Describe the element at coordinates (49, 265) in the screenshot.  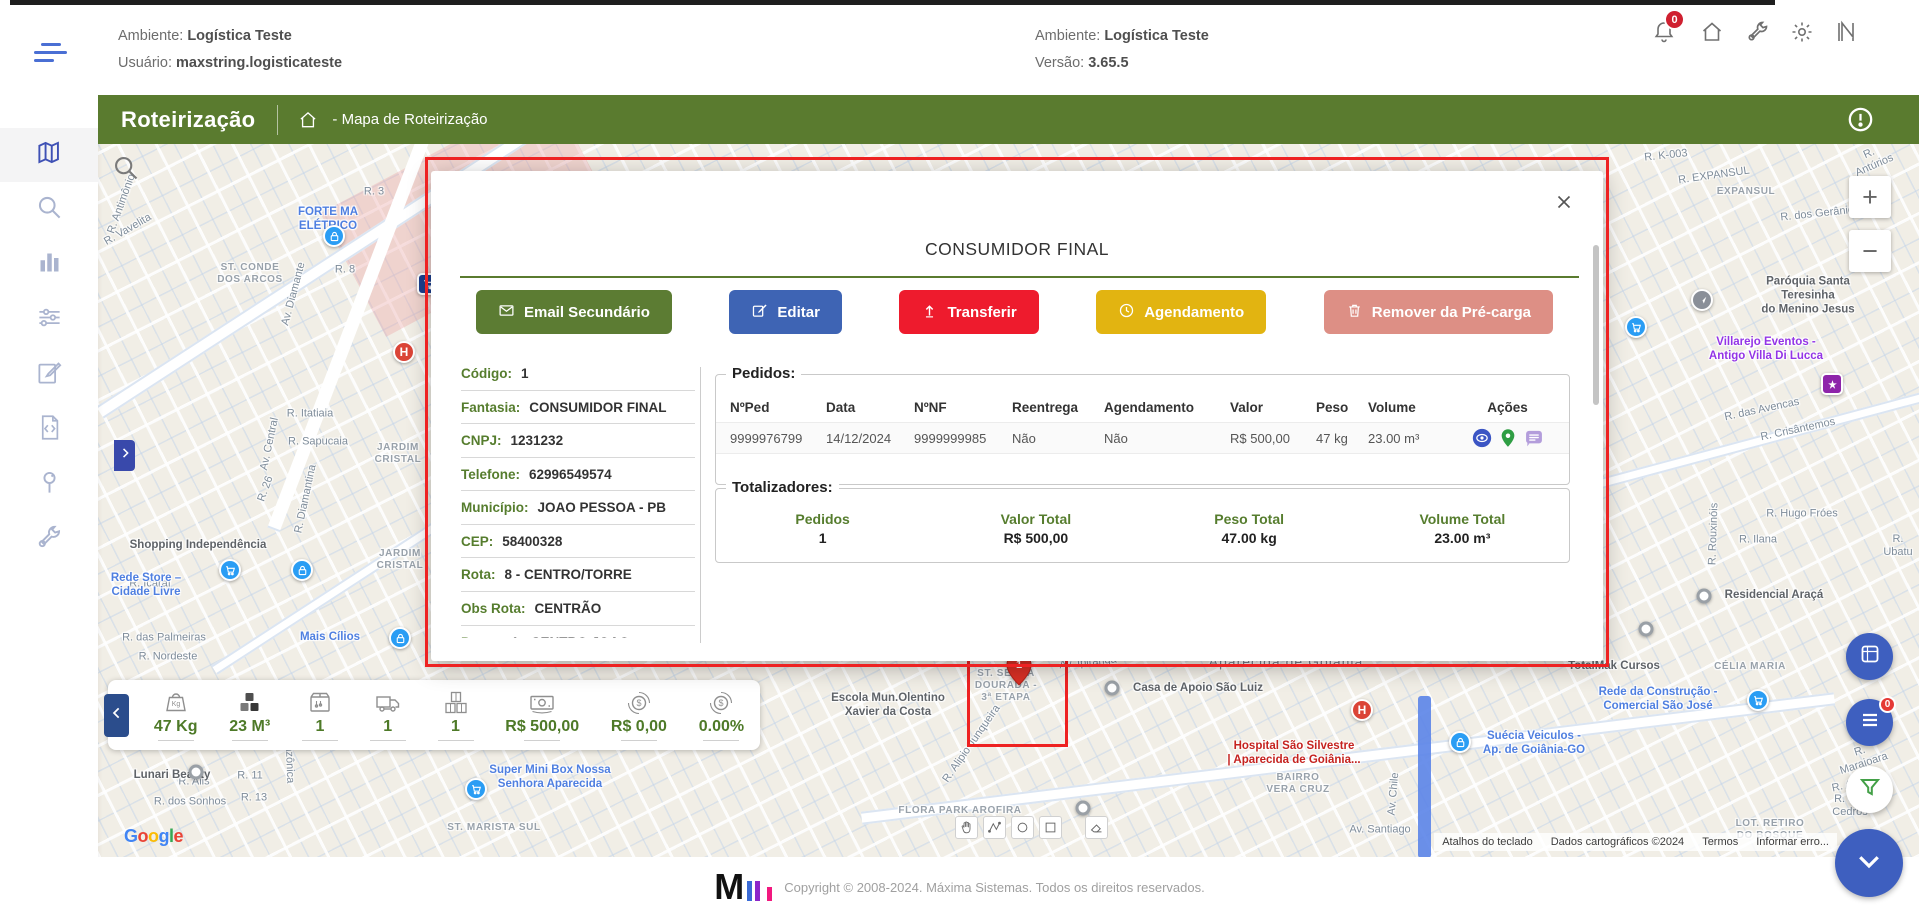
I see `sidebar-item-reports` at that location.